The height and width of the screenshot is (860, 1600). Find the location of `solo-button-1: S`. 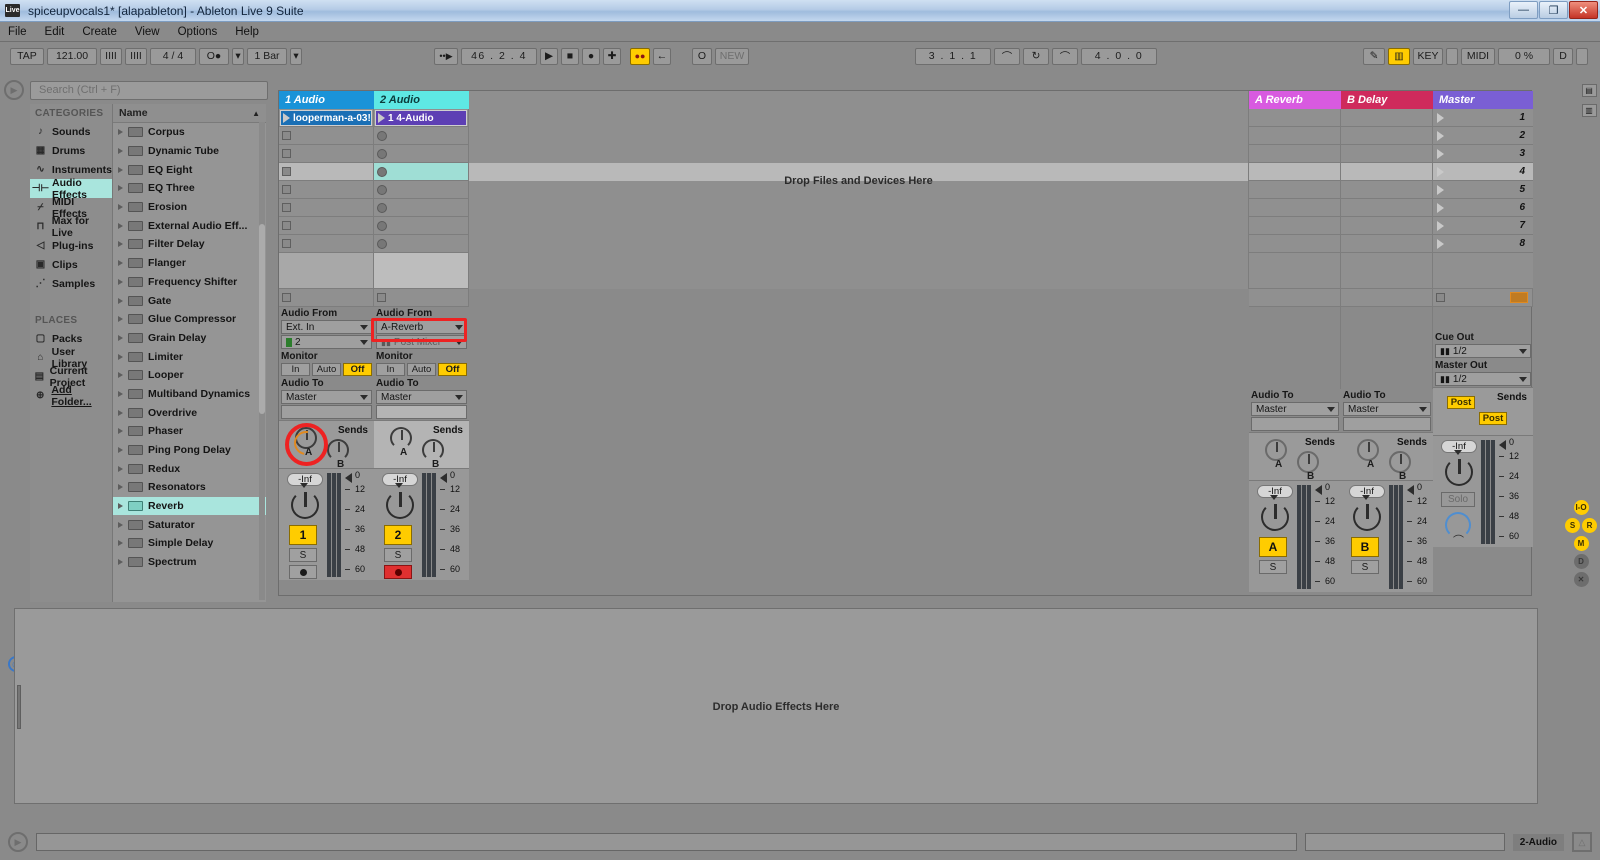

solo-button-1: S is located at coordinates (303, 555).